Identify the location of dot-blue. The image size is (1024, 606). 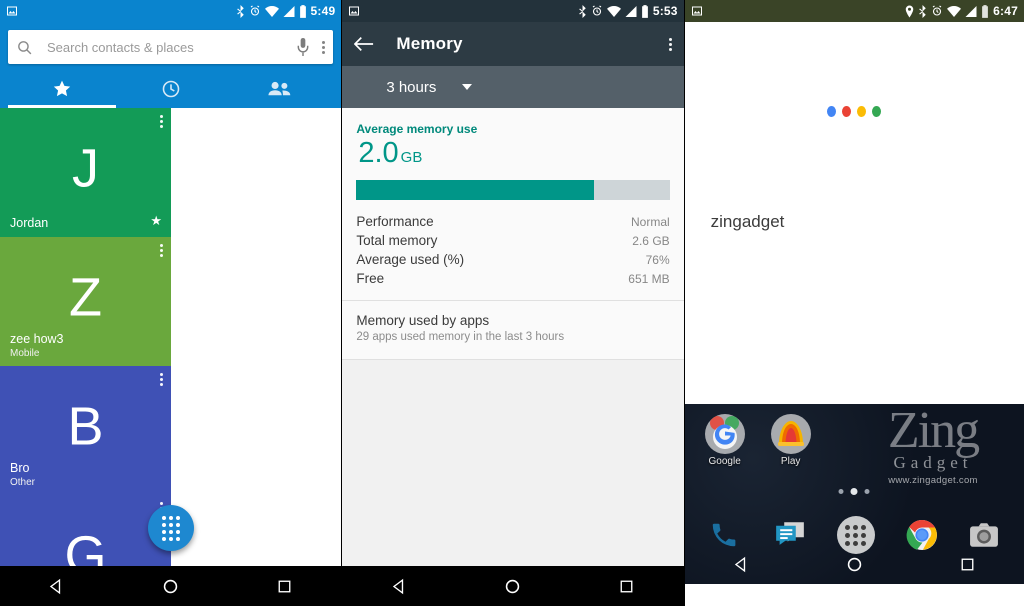
(832, 111).